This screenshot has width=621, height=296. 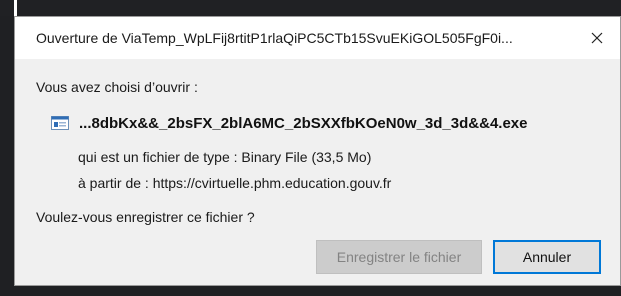 I want to click on open-prompt-label: Vous avez choisi d’ouvrir :, so click(x=117, y=87).